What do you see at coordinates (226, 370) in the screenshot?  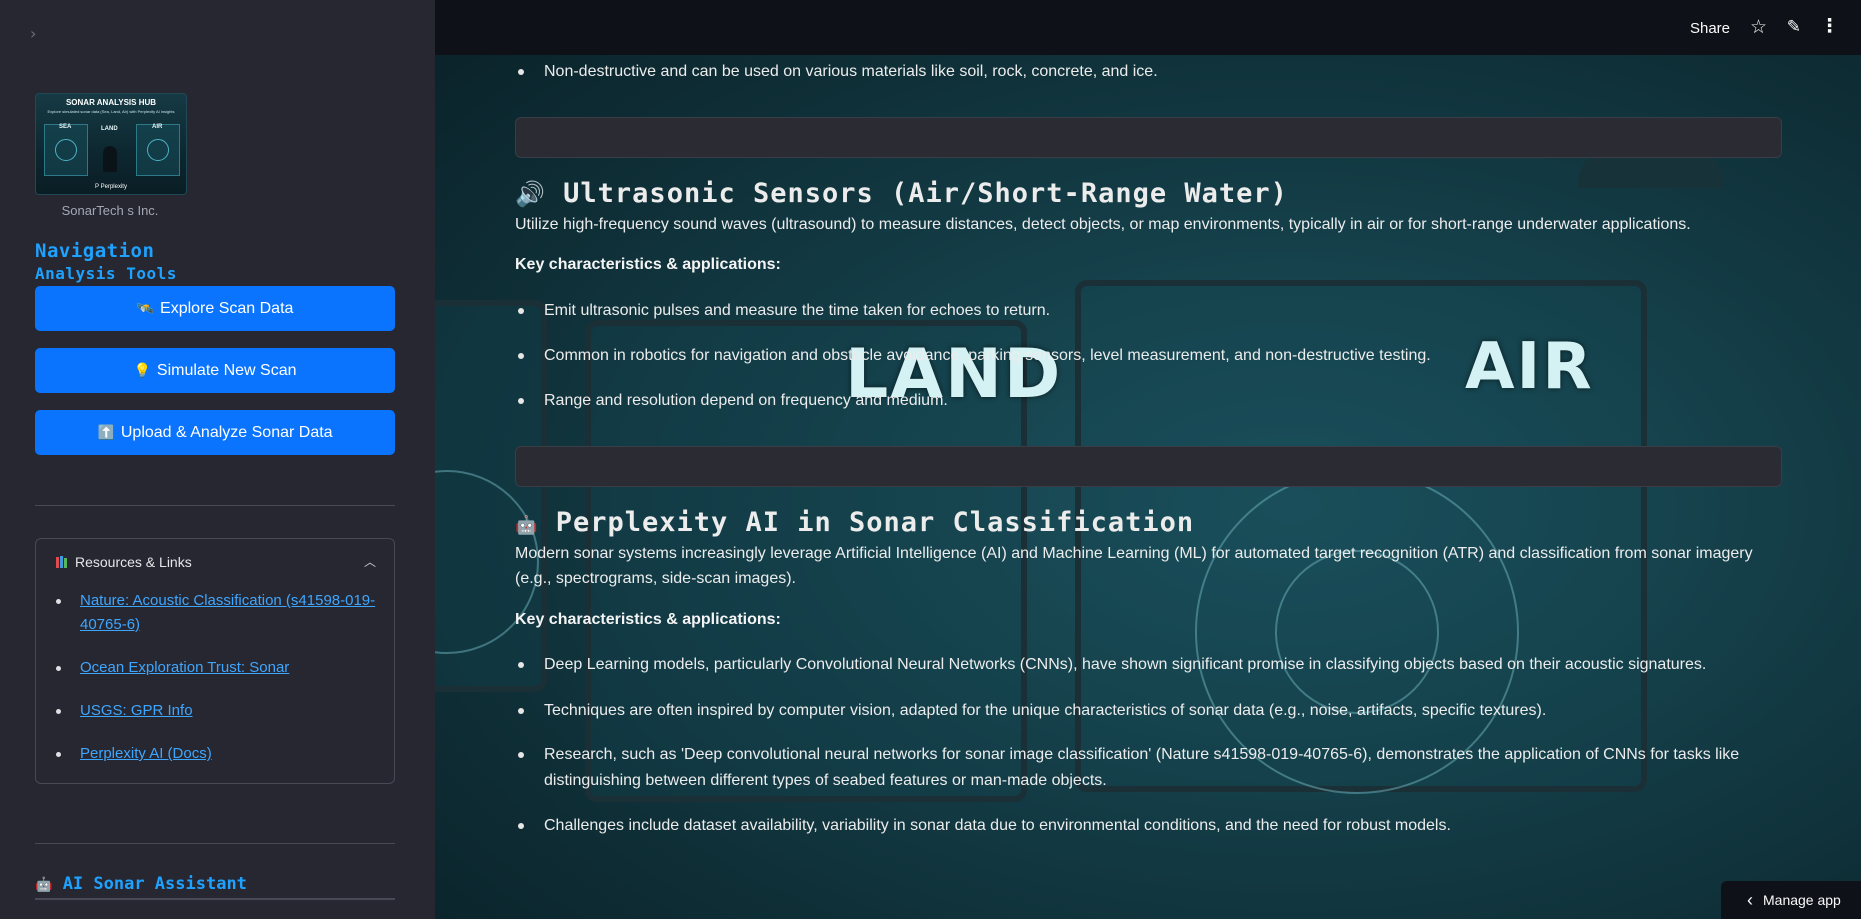 I see `simulate-new-scan-label: Simulate New Scan` at bounding box center [226, 370].